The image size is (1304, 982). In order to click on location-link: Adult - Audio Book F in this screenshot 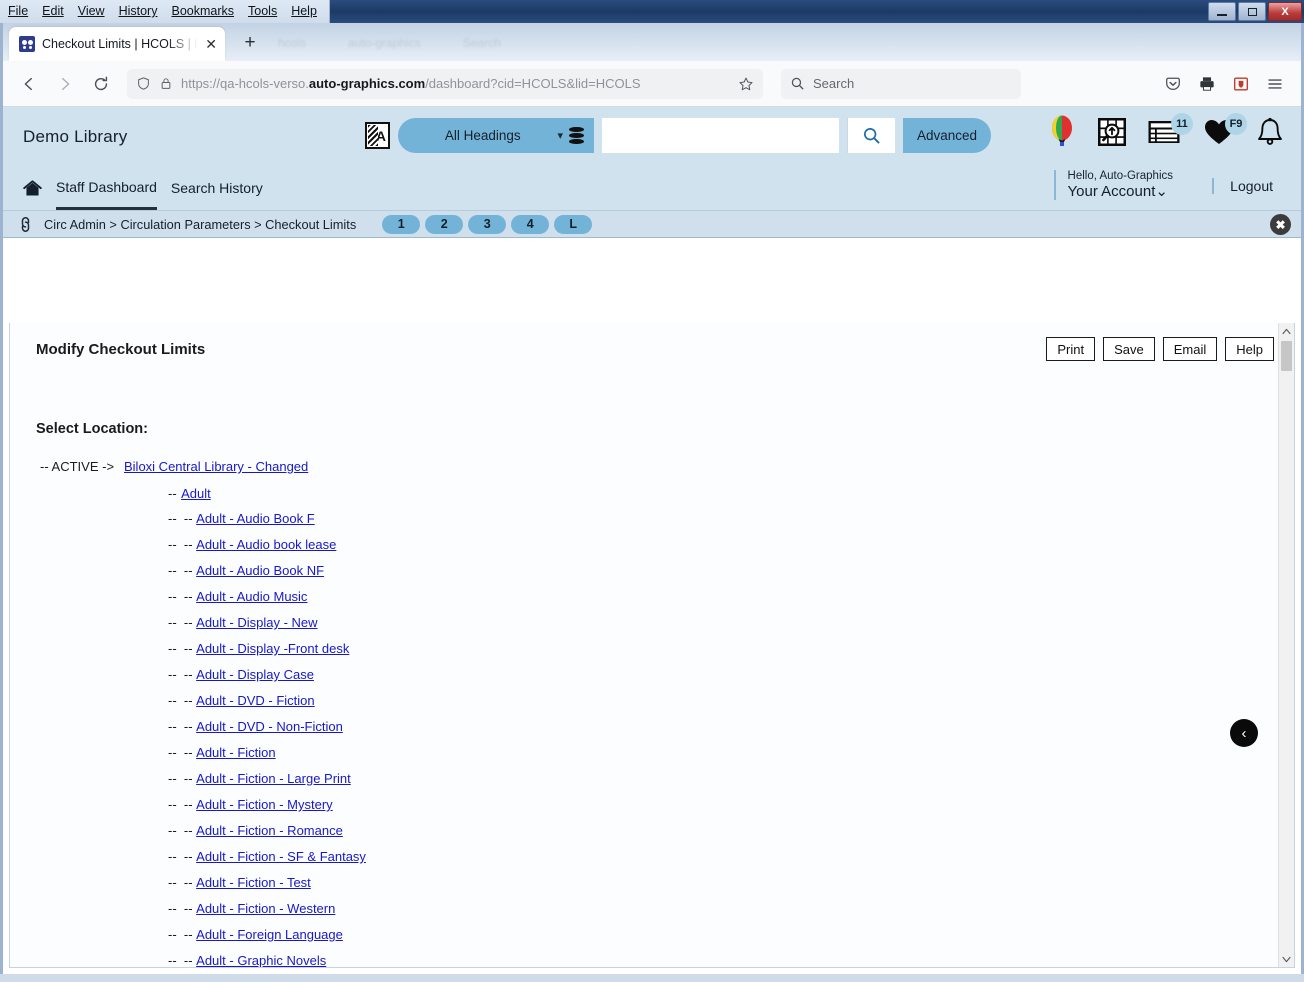, I will do `click(255, 518)`.